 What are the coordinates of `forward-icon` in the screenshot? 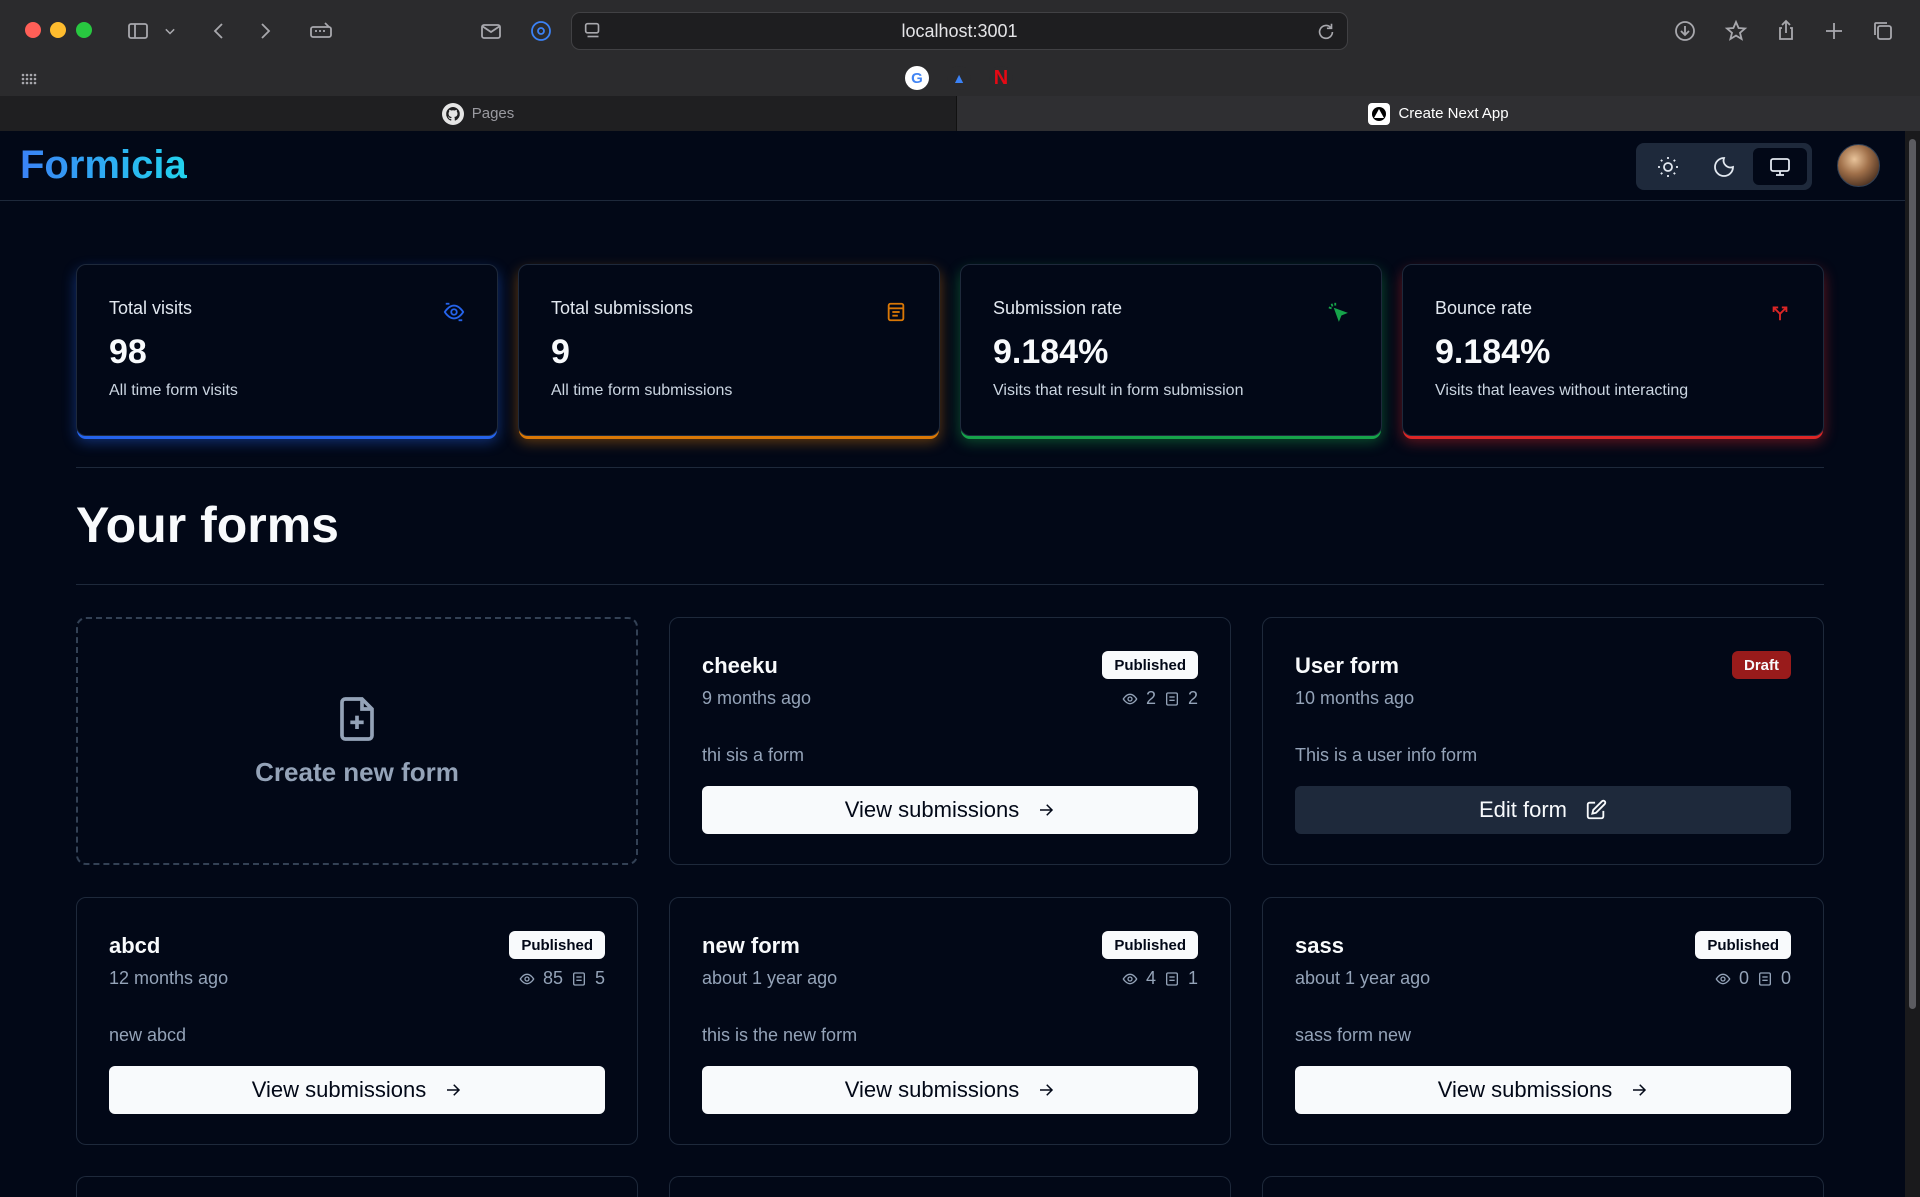 It's located at (265, 31).